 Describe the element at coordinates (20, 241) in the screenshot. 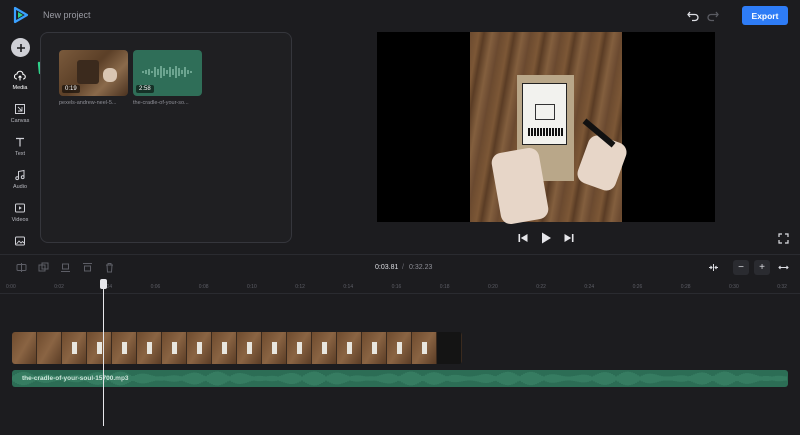

I see `image-icon` at that location.